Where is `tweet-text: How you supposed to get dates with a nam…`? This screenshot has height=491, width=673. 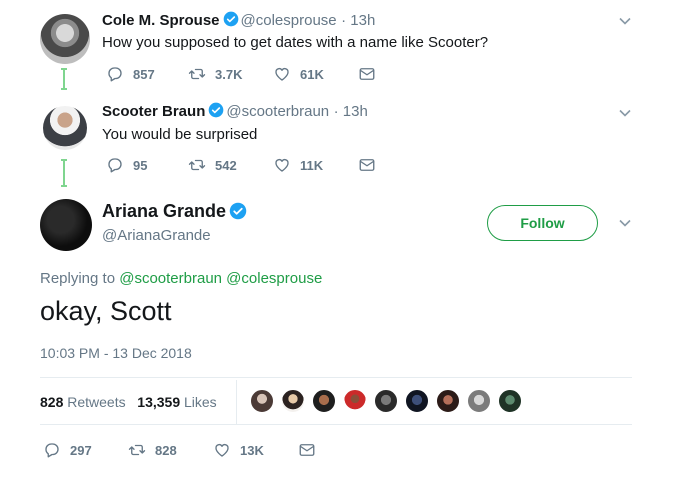 tweet-text: How you supposed to get dates with a nam… is located at coordinates (295, 42).